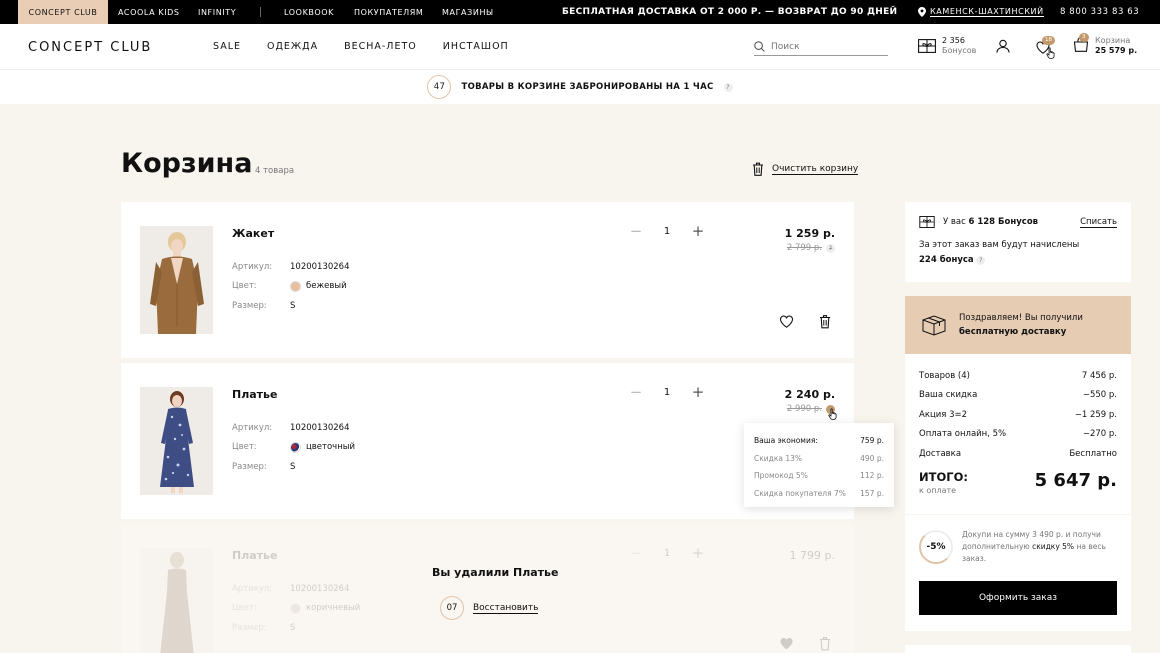 Image resolution: width=1160 pixels, height=653 pixels. What do you see at coordinates (944, 375) in the screenshot?
I see `summary-label: Товаров (4)` at bounding box center [944, 375].